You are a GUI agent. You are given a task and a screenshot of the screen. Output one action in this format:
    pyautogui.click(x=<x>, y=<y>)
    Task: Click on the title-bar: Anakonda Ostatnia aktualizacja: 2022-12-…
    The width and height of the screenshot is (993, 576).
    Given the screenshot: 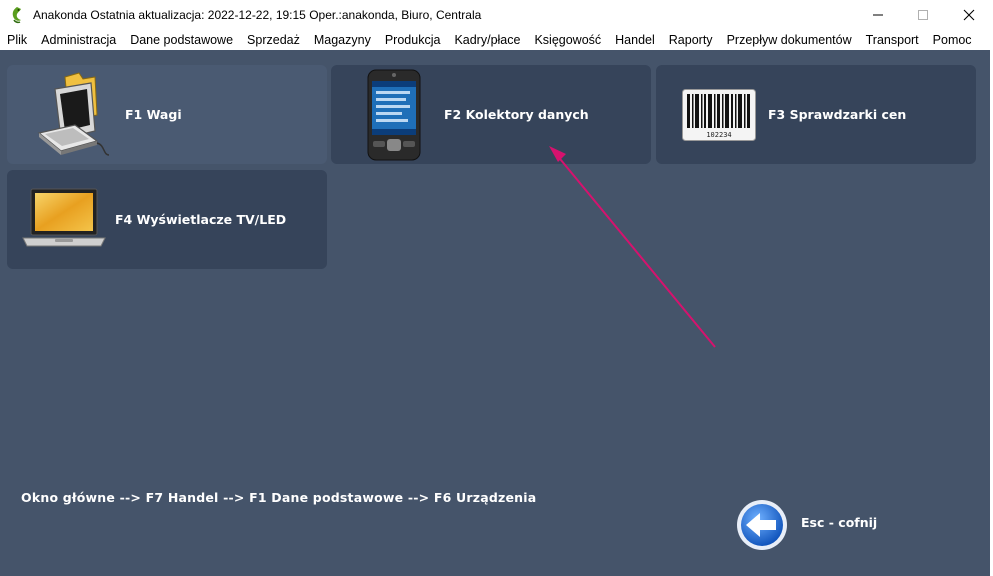 What is the action you would take?
    pyautogui.click(x=496, y=15)
    